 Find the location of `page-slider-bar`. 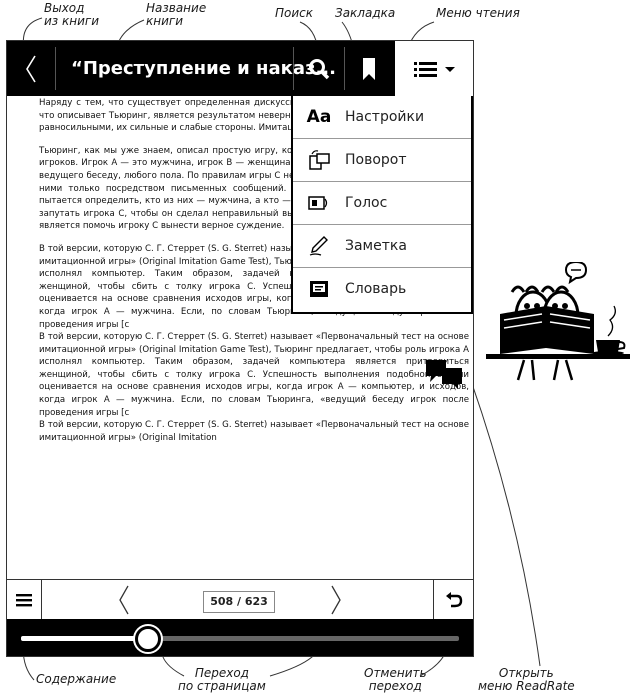

page-slider-bar is located at coordinates (240, 637).